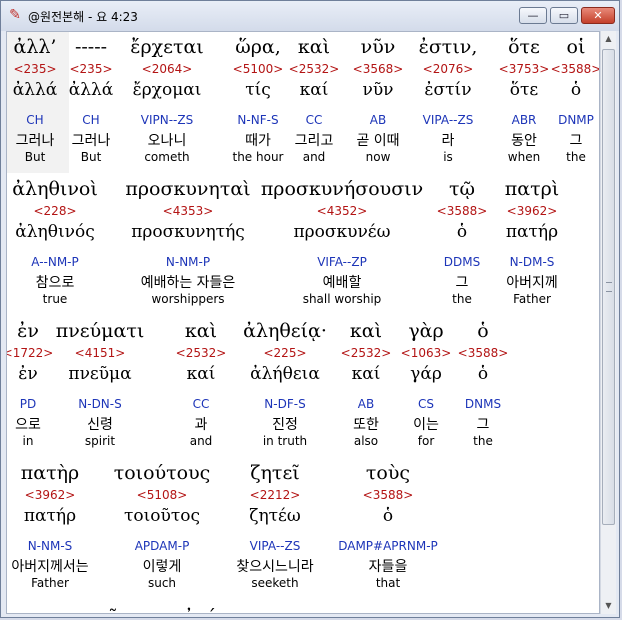  What do you see at coordinates (274, 516) in the screenshot?
I see `lemma: ζητέω` at bounding box center [274, 516].